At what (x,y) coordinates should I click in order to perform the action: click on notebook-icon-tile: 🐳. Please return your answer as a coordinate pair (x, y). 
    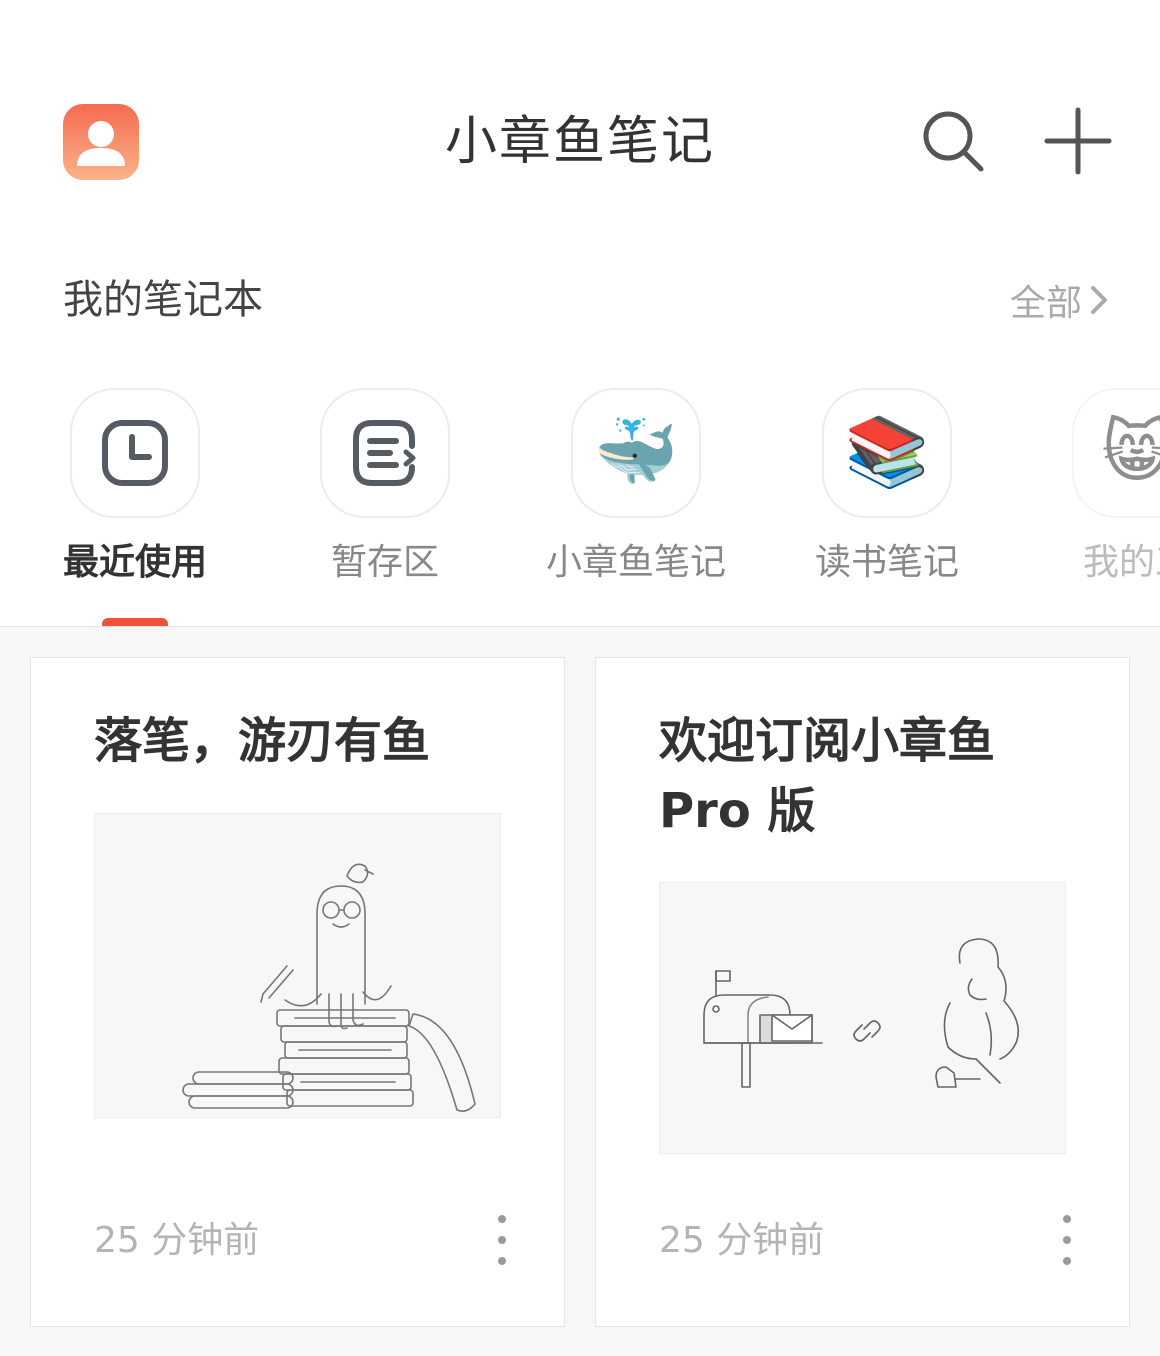
    Looking at the image, I should click on (636, 453).